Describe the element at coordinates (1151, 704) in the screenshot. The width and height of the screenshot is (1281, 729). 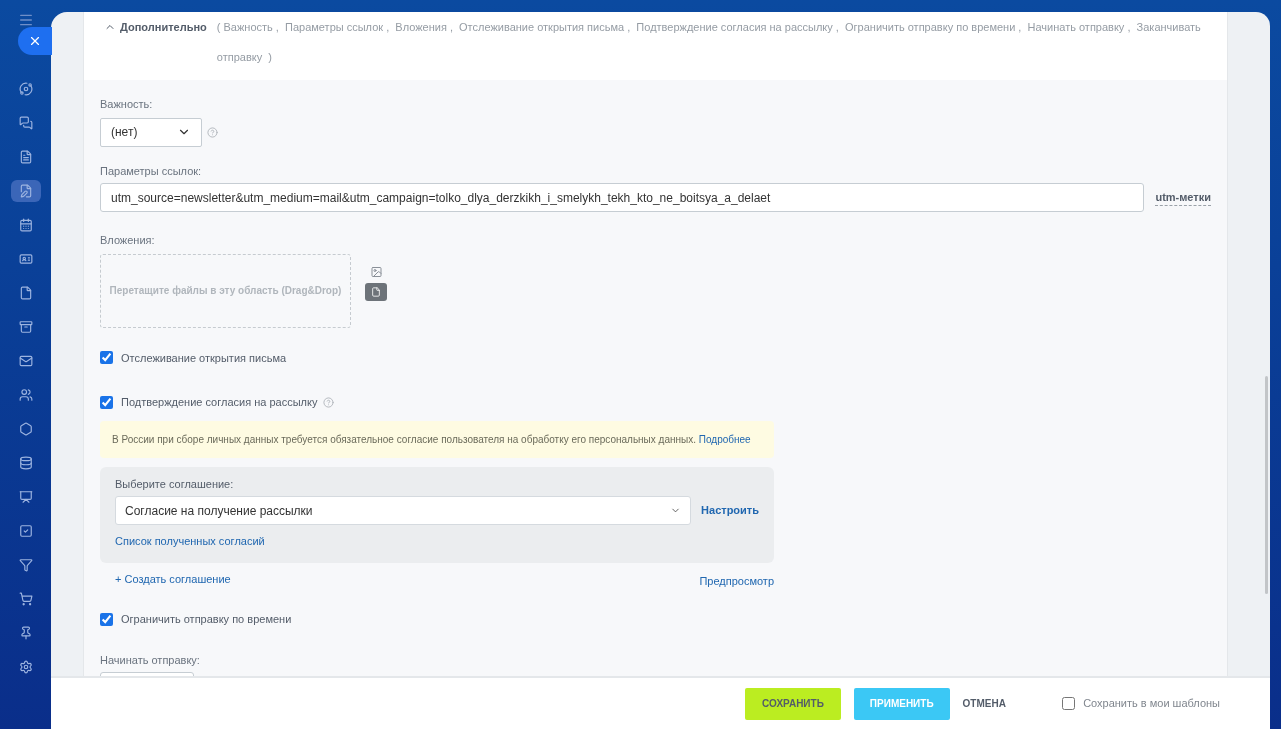
I see `checkbox-label: Сохранить в мои шаблоны` at that location.